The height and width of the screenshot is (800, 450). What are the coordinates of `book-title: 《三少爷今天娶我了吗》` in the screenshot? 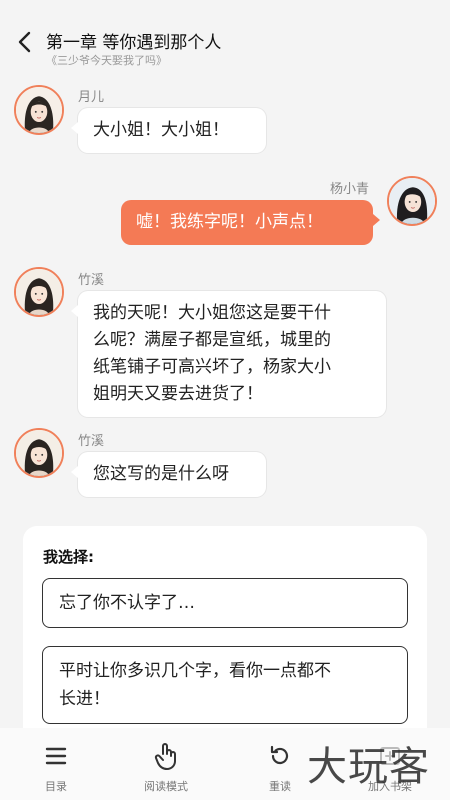 It's located at (106, 60).